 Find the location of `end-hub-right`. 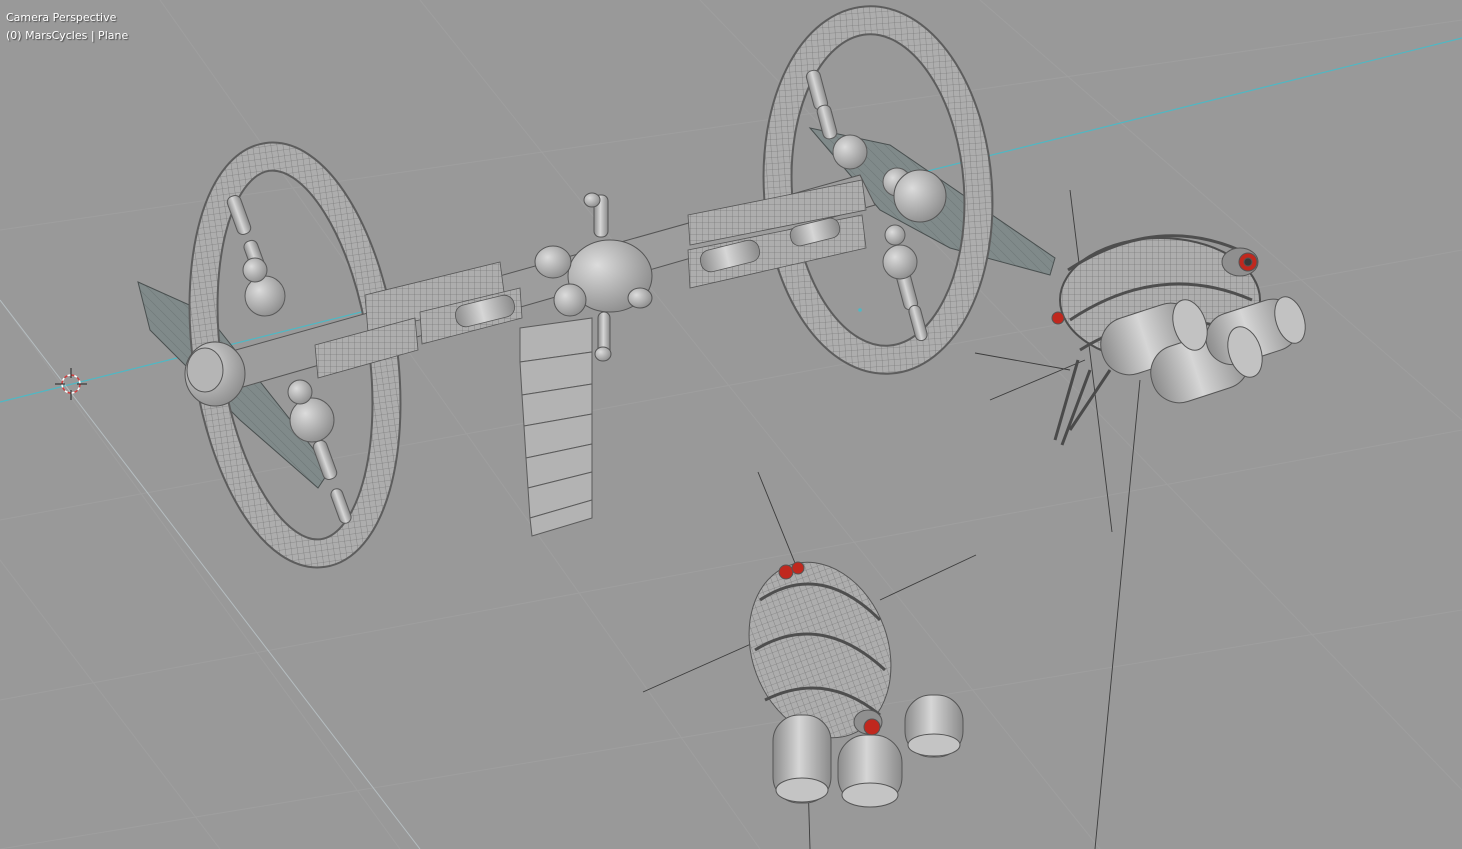

end-hub-right is located at coordinates (920, 196).